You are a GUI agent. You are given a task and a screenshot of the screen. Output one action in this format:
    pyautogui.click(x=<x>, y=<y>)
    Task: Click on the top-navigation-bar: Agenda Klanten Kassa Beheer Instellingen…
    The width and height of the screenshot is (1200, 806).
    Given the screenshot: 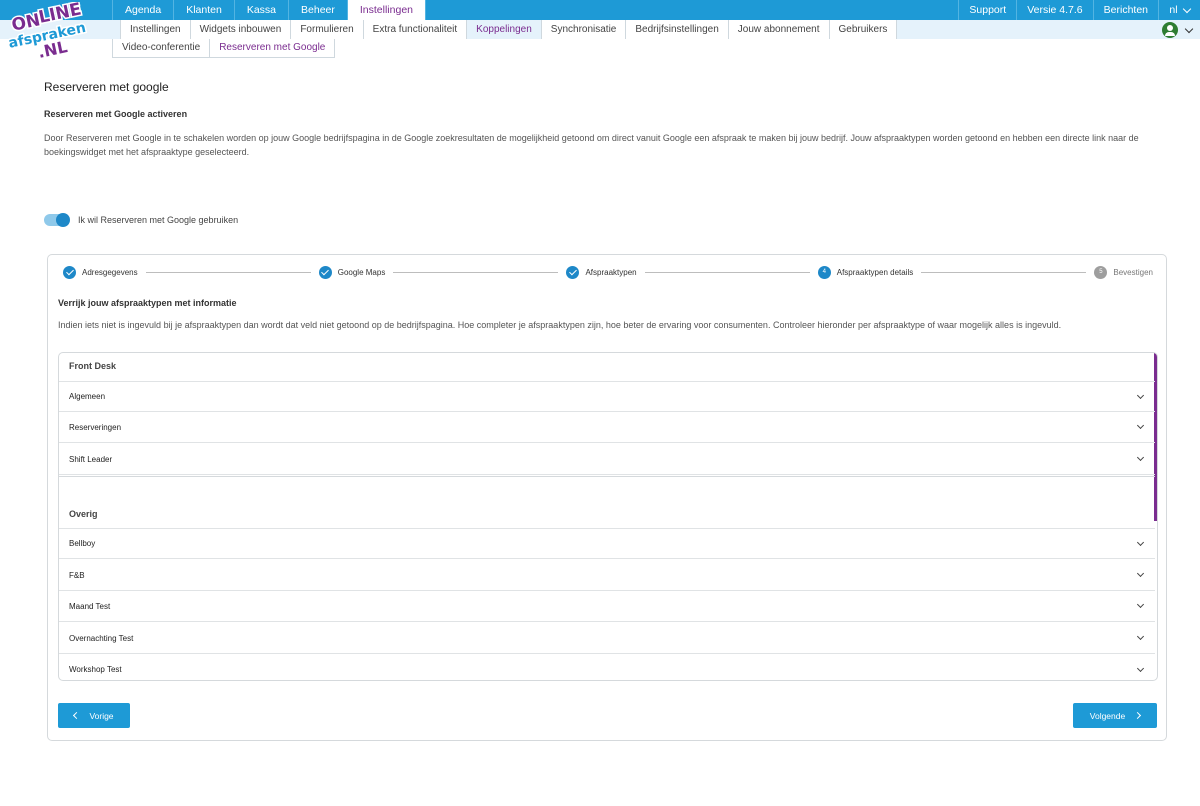 What is the action you would take?
    pyautogui.click(x=600, y=10)
    